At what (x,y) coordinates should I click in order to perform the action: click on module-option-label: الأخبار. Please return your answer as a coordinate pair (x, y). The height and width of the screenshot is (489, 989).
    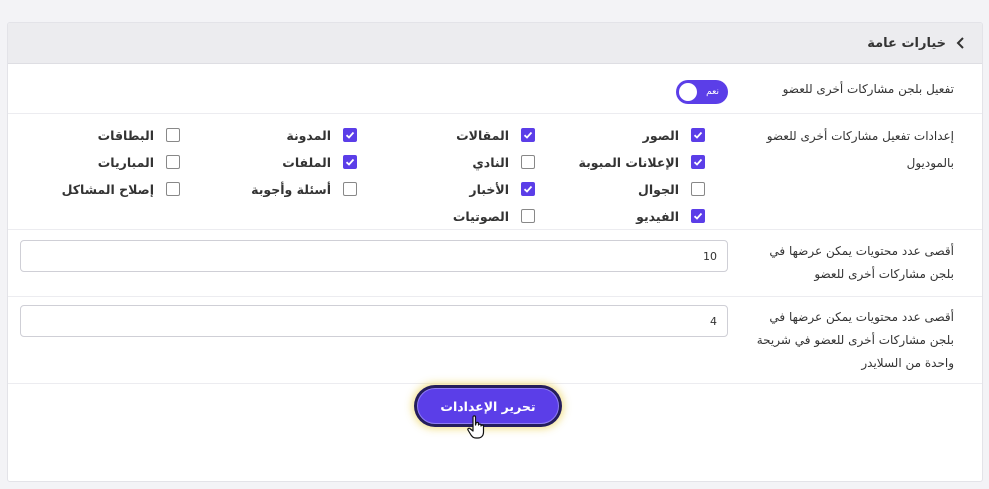
    Looking at the image, I should click on (489, 189).